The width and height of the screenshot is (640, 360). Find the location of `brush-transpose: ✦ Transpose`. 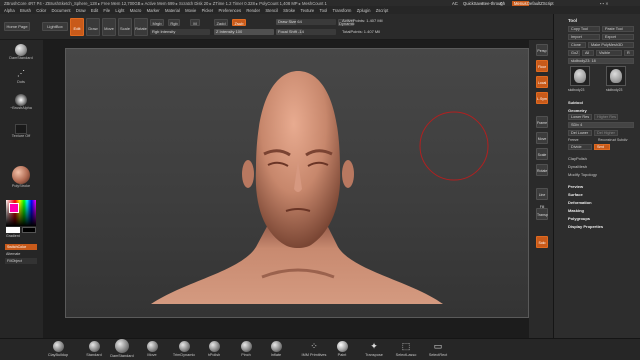

brush-transpose: ✦ Transpose is located at coordinates (374, 350).